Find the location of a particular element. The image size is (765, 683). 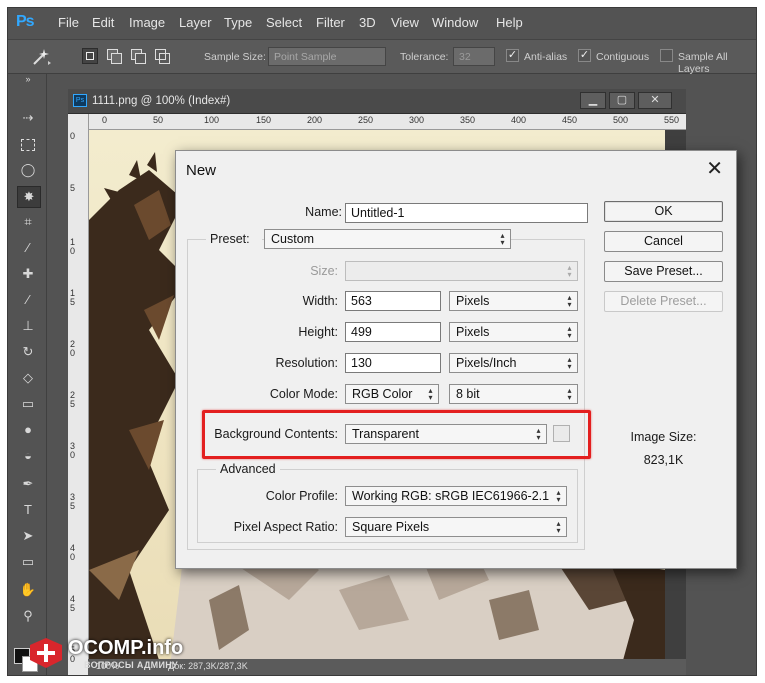

size-select: ▴ ▾ is located at coordinates (461, 271).